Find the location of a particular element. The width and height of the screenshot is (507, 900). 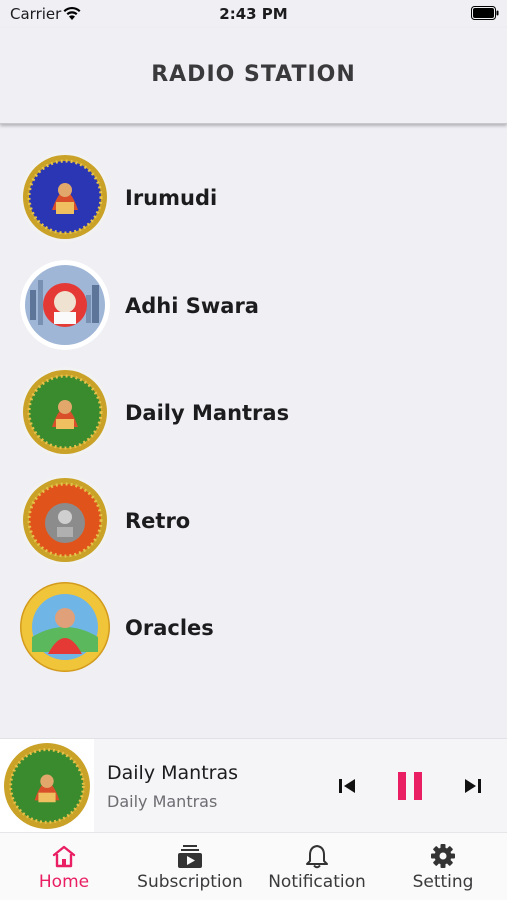

tab-label: Subscription is located at coordinates (190, 882).